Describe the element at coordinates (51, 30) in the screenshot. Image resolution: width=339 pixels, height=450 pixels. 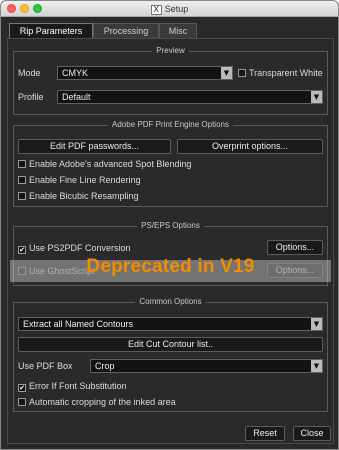
I see `tab-rip-parameters: Rip Parameters` at that location.